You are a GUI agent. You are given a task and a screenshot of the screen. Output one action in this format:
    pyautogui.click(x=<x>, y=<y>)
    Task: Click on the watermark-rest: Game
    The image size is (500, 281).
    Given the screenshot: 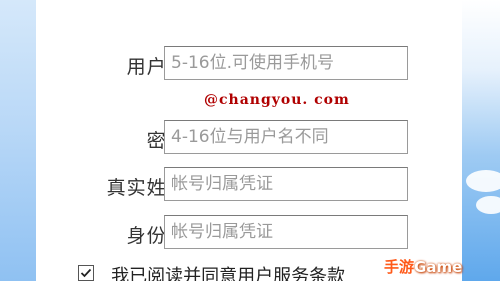 What is the action you would take?
    pyautogui.click(x=438, y=267)
    